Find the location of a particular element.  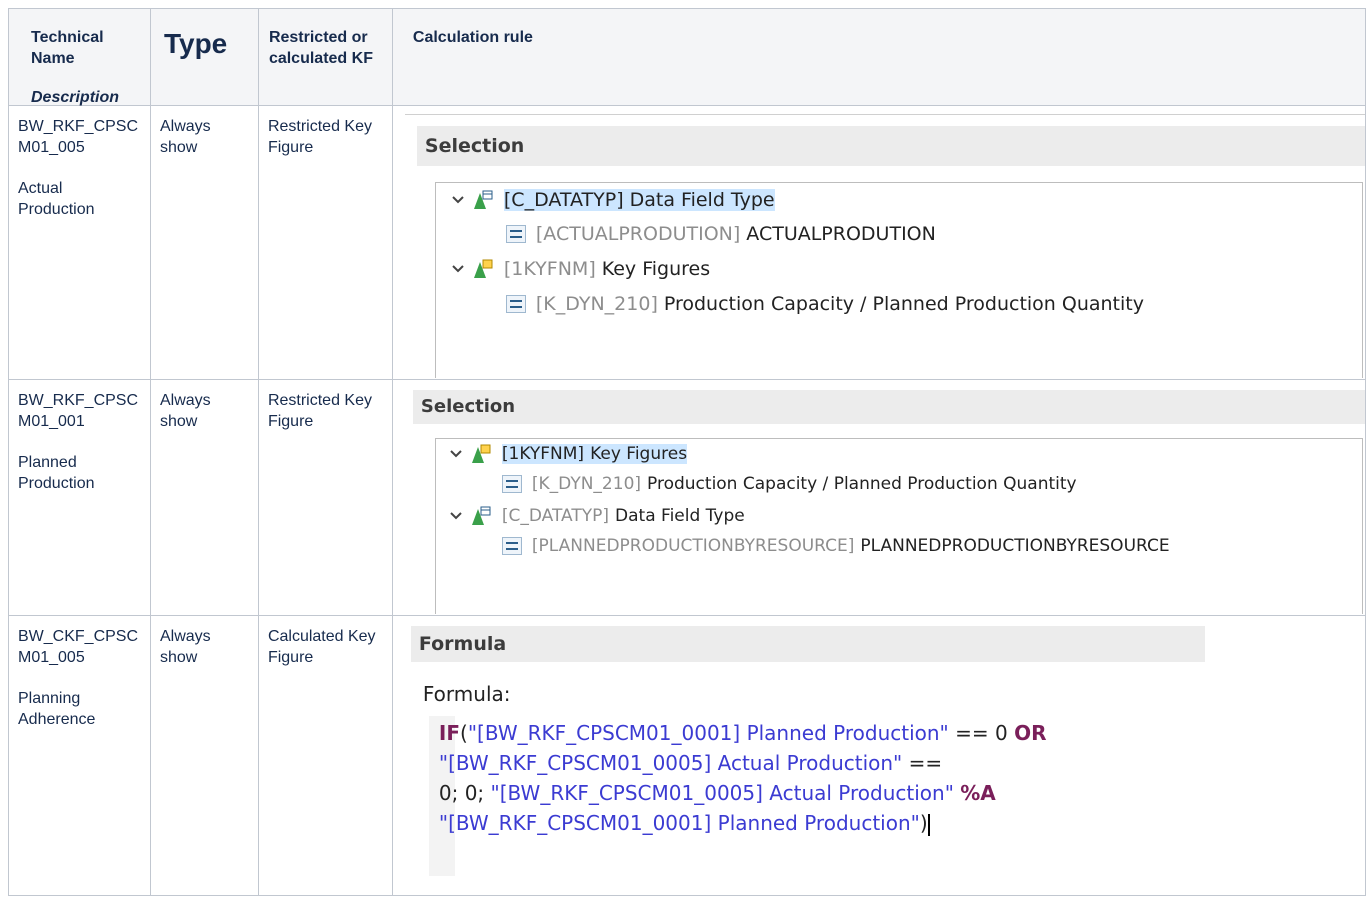

header-type: Type is located at coordinates (204, 57).